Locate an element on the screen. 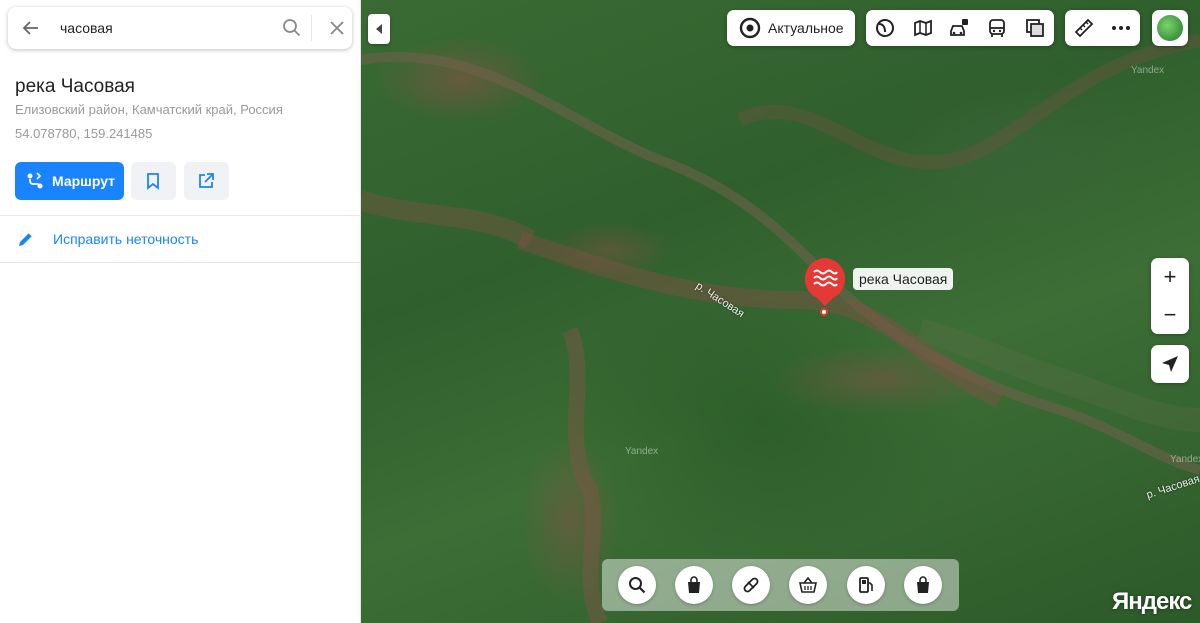 The width and height of the screenshot is (1200, 623). place-marker is located at coordinates (825, 282).